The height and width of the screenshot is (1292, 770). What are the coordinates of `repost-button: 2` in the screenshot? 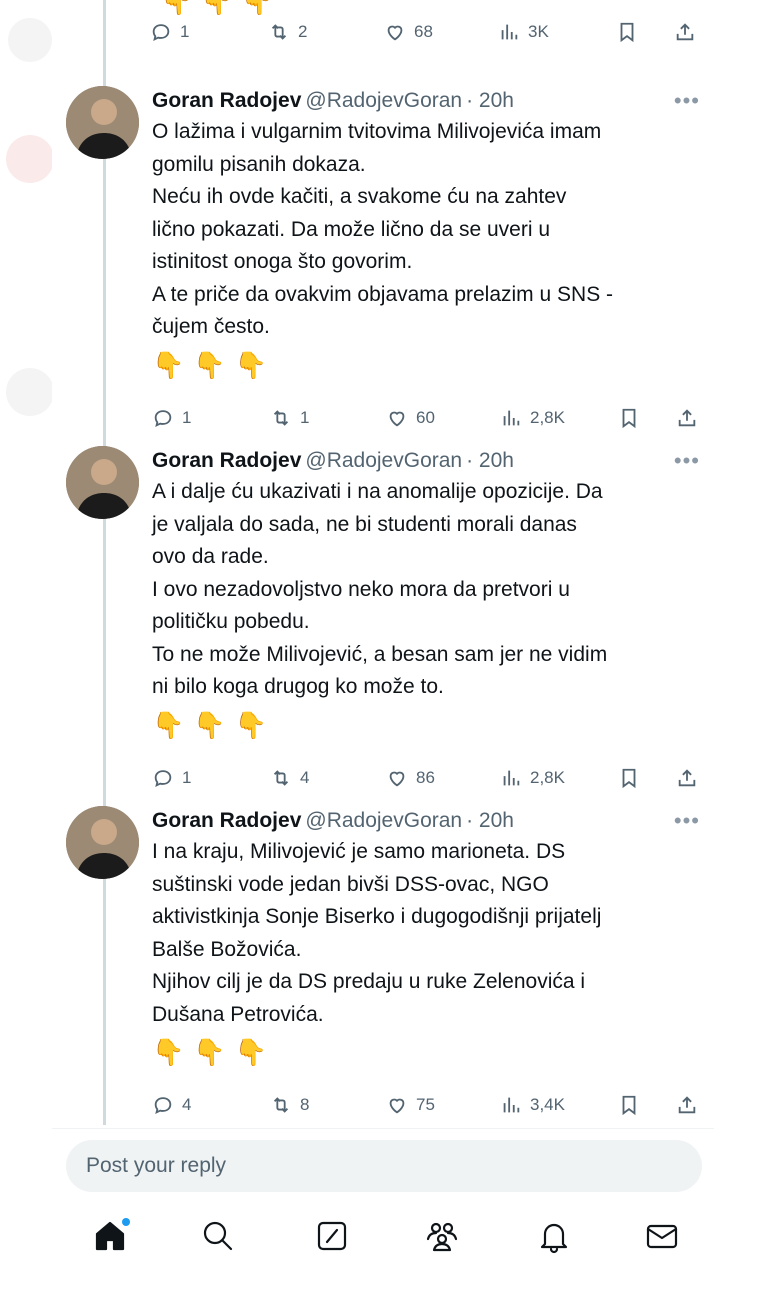 It's located at (287, 32).